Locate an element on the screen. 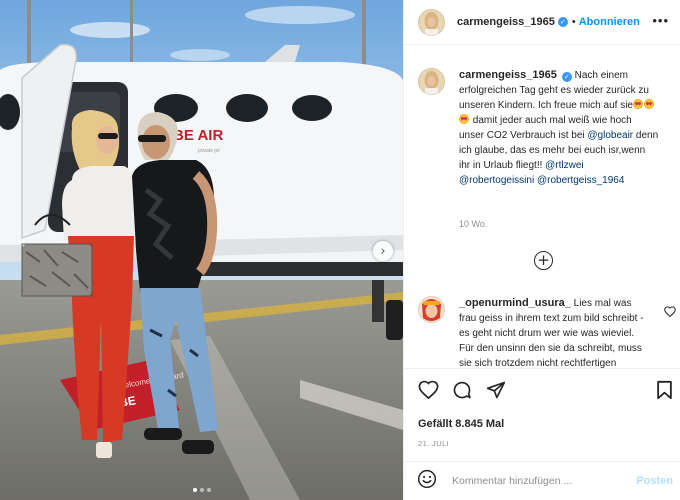  post-header: carmengeiss_1965 ✓ • Abonnieren ••• is located at coordinates (542, 22).